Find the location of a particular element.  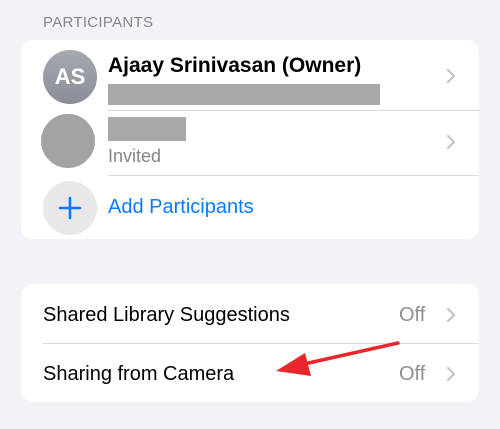

participant-row-owner: AS Ajaay Srinivasan (Owner) is located at coordinates (250, 75).